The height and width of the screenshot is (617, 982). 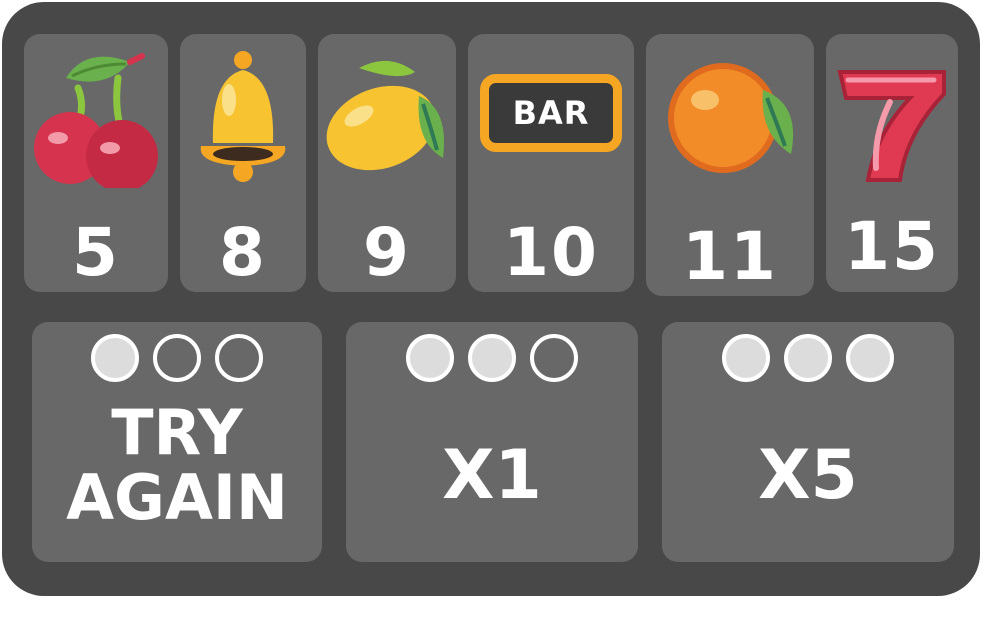 What do you see at coordinates (492, 475) in the screenshot?
I see `outcome-label: X1` at bounding box center [492, 475].